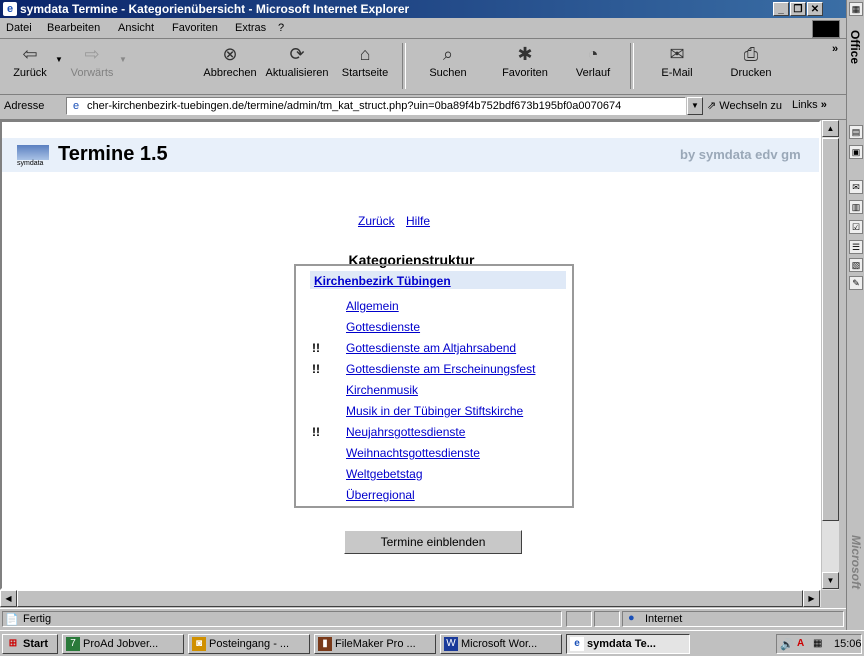 This screenshot has height=656, width=864. I want to click on print-icon: ⎙, so click(751, 54).